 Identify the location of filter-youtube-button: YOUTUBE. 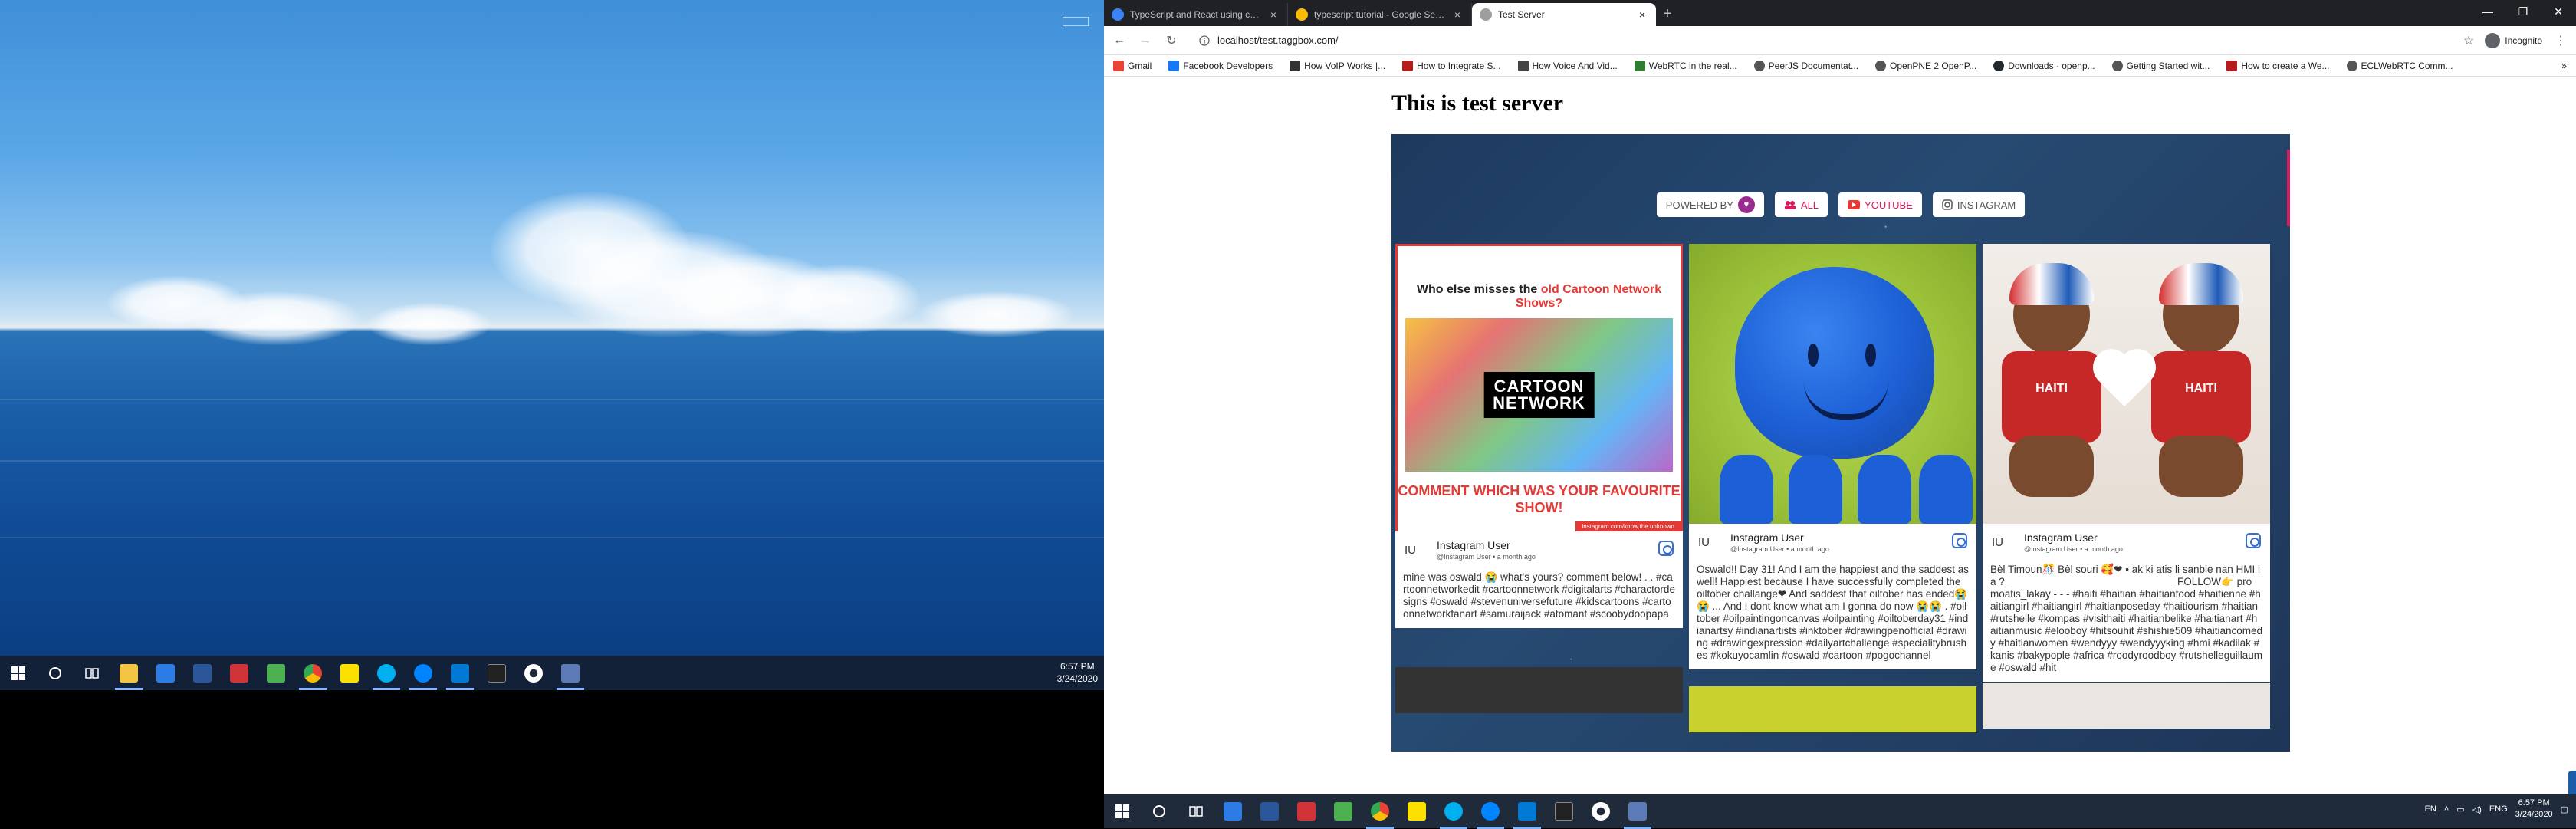
(1880, 204).